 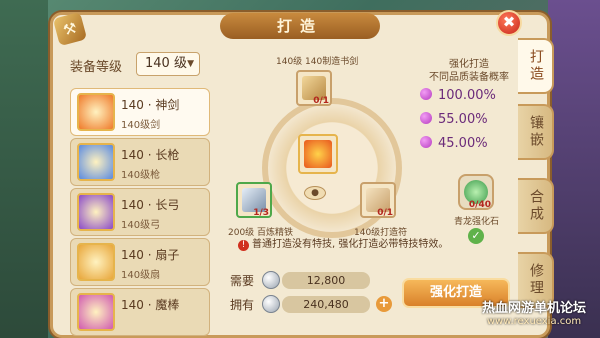 What do you see at coordinates (261, 233) in the screenshot?
I see `left-slot-label: 200级 百炼精铁` at bounding box center [261, 233].